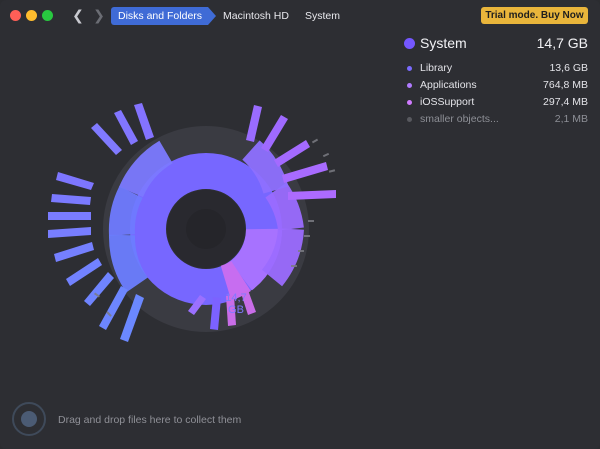  I want to click on details-header: System 14,7 GB, so click(496, 45).